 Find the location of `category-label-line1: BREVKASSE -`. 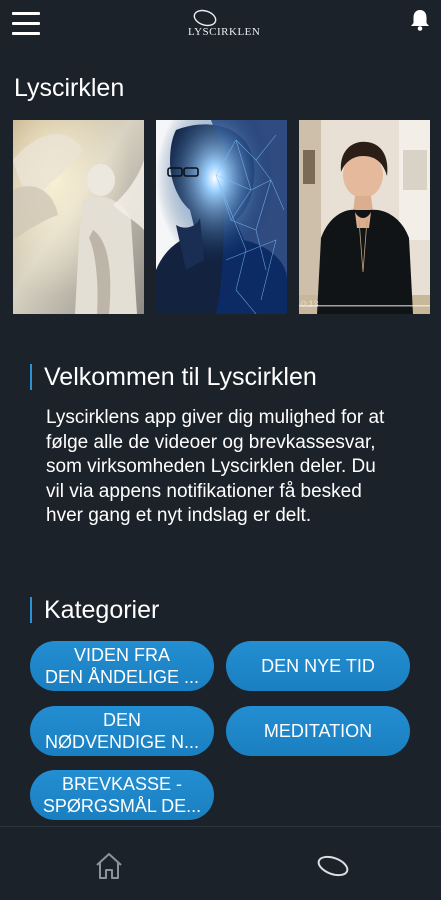

category-label-line1: BREVKASSE - is located at coordinates (122, 784).